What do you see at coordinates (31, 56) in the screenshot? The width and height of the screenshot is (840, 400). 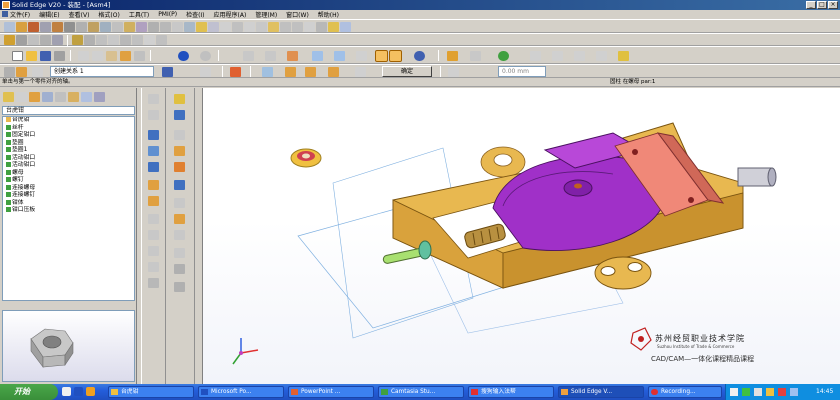 I see `open-folder-icon` at bounding box center [31, 56].